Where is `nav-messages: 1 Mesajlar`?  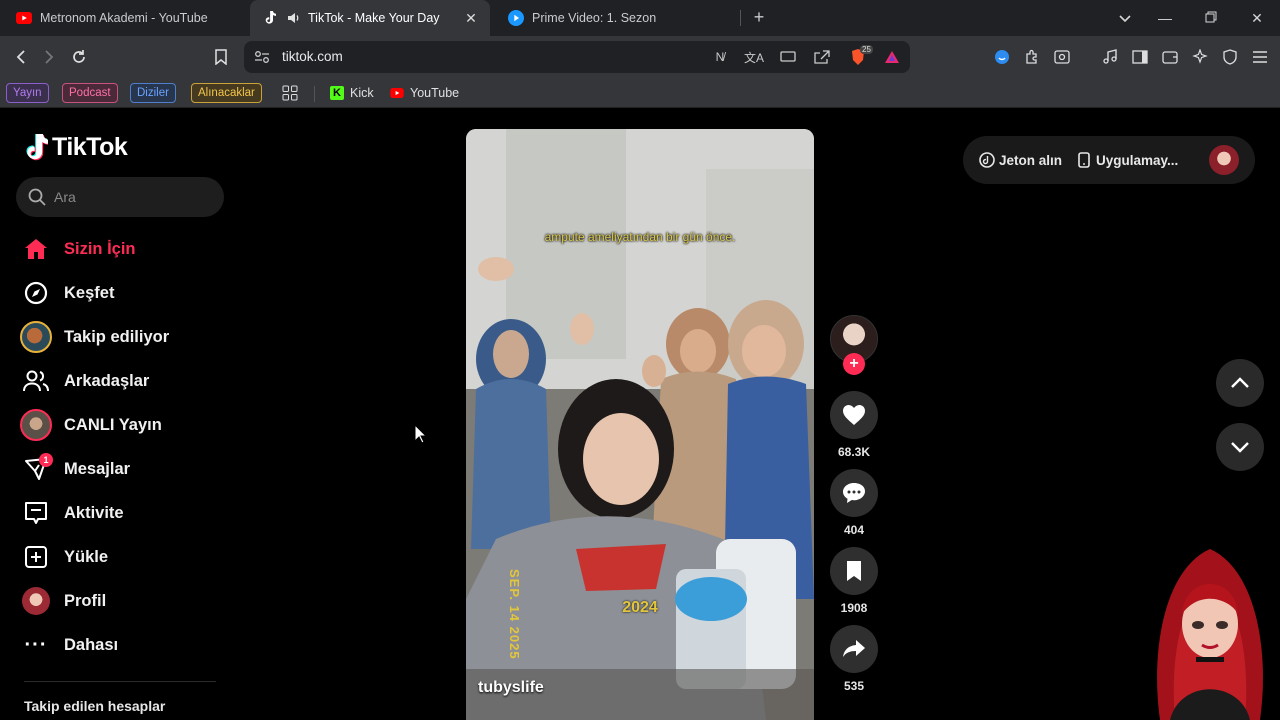 nav-messages: 1 Mesajlar is located at coordinates (123, 469).